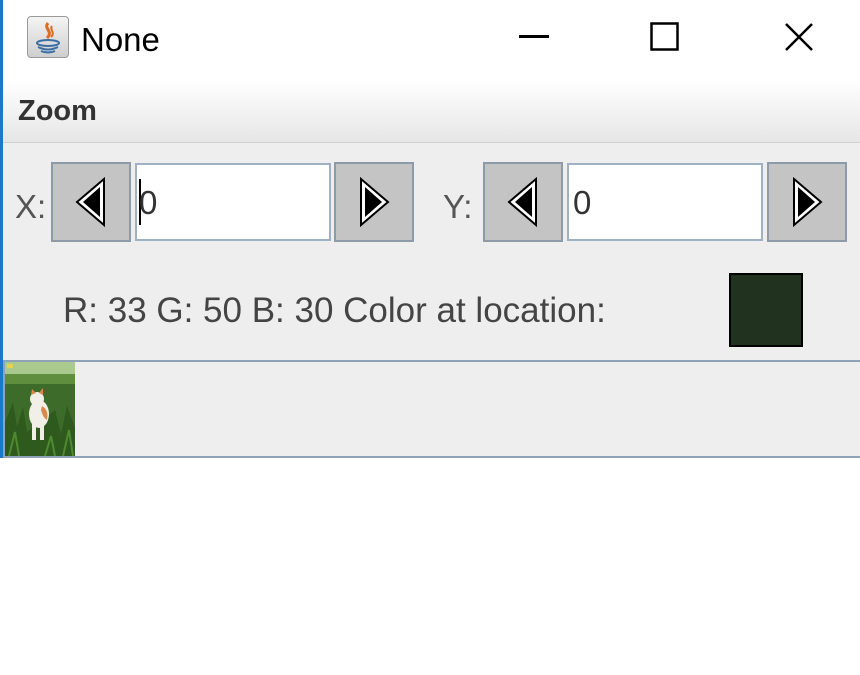  Describe the element at coordinates (766, 310) in the screenshot. I see `color-swatch` at that location.